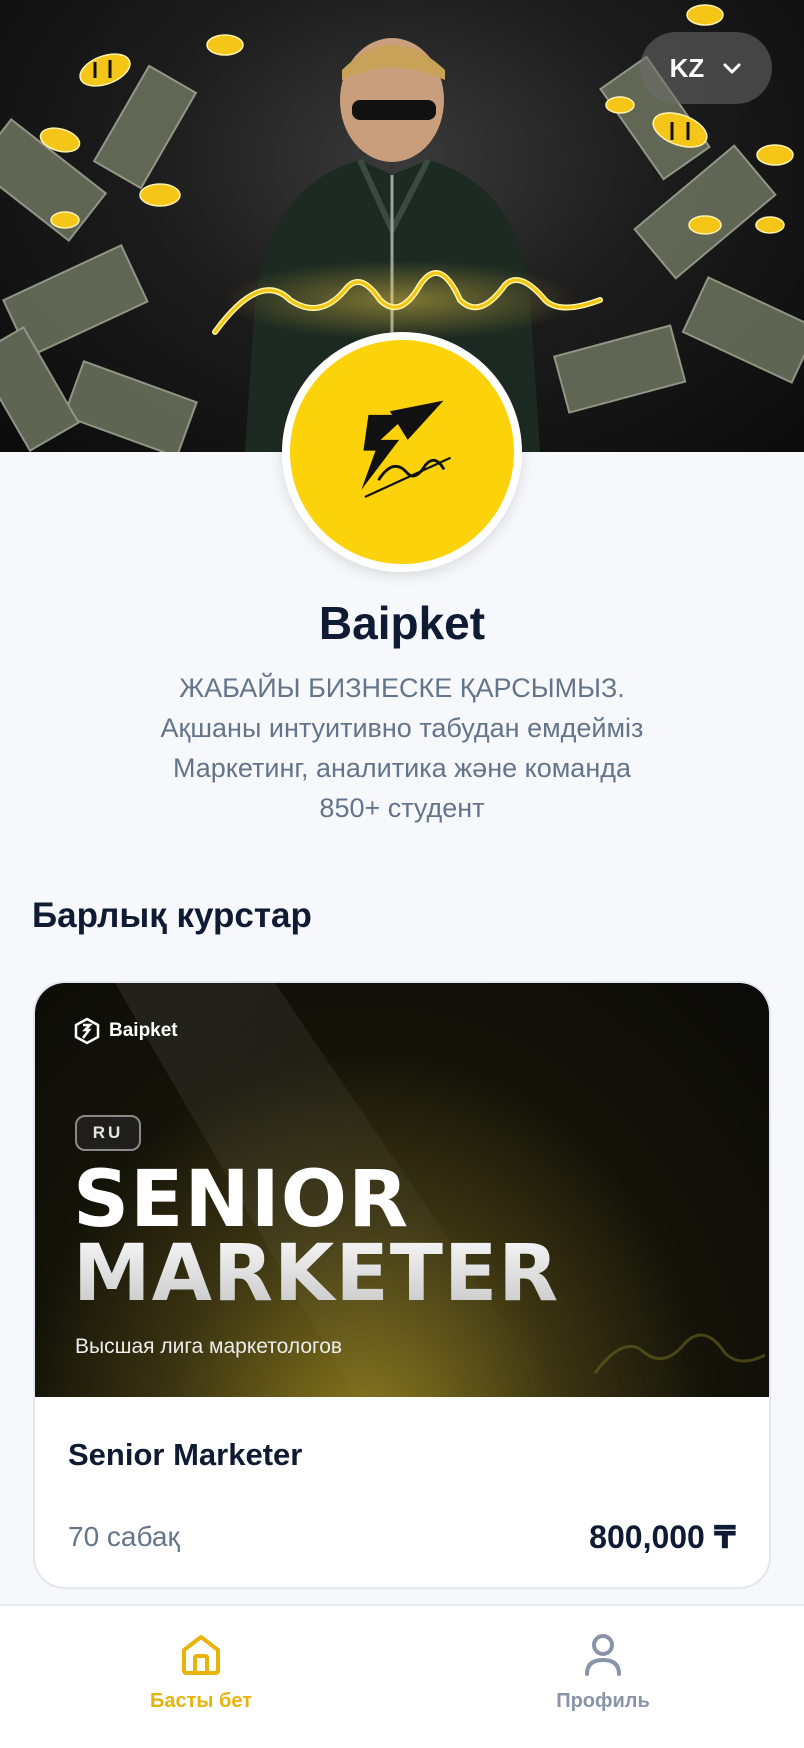 The image size is (804, 1748). What do you see at coordinates (402, 1537) in the screenshot?
I see `course-meta: 70 сабақ 800,000 ₸` at bounding box center [402, 1537].